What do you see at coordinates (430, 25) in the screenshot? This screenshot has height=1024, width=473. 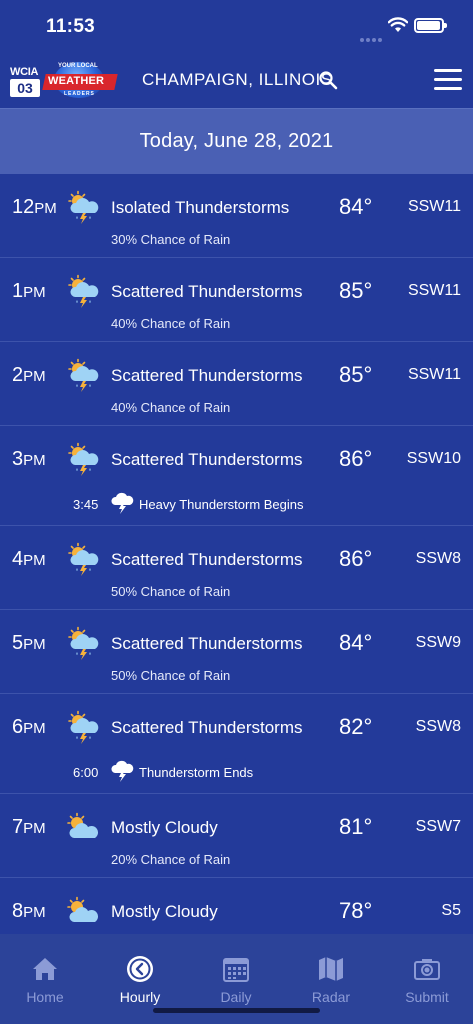 I see `battery-icon` at bounding box center [430, 25].